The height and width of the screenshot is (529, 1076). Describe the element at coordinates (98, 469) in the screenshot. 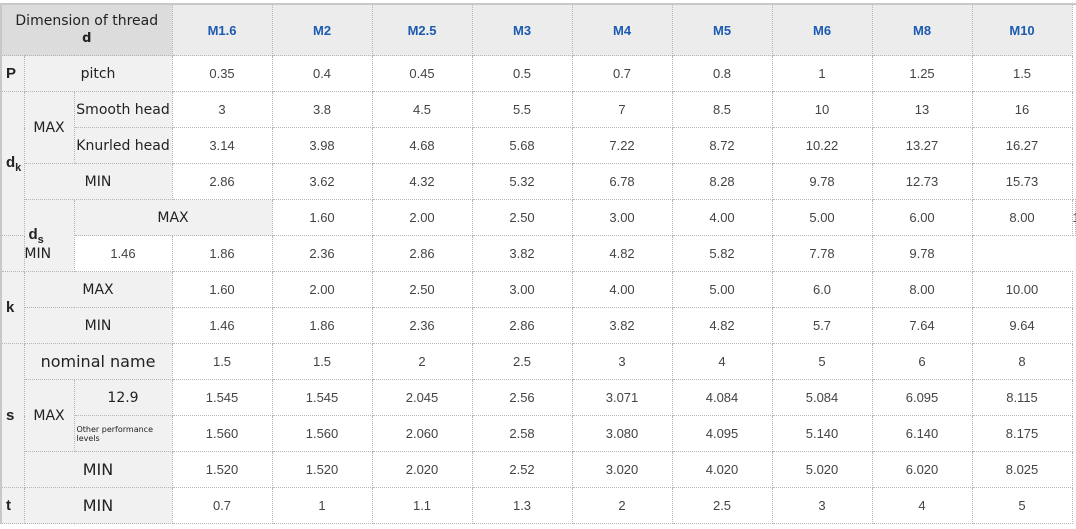

I see `label-min: MIN` at that location.